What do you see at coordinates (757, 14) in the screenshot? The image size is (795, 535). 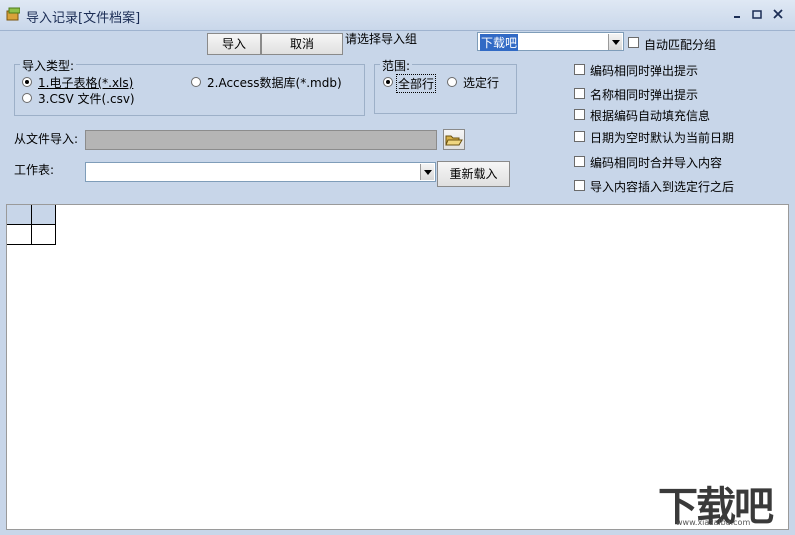 I see `maximize-icon` at bounding box center [757, 14].